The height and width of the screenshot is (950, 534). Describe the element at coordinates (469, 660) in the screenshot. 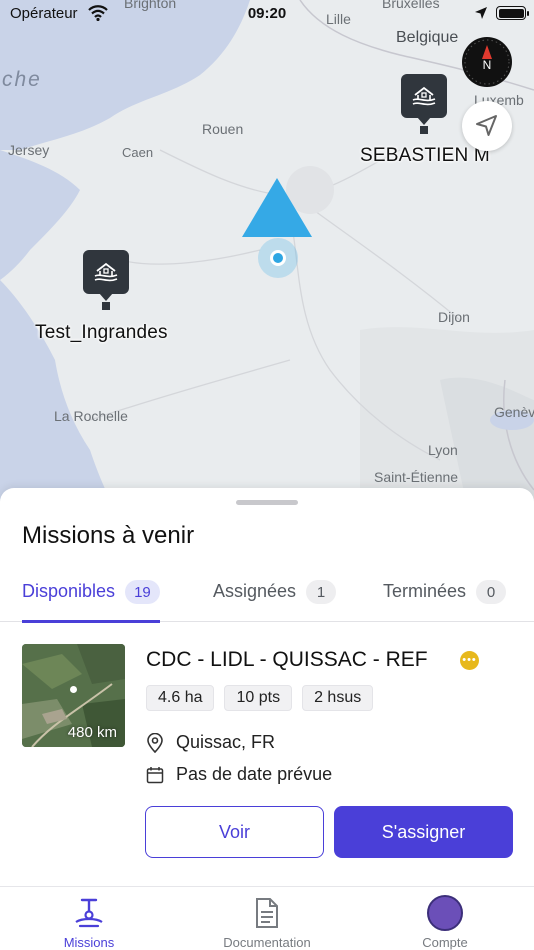

I see `more-options-icon: •••` at that location.